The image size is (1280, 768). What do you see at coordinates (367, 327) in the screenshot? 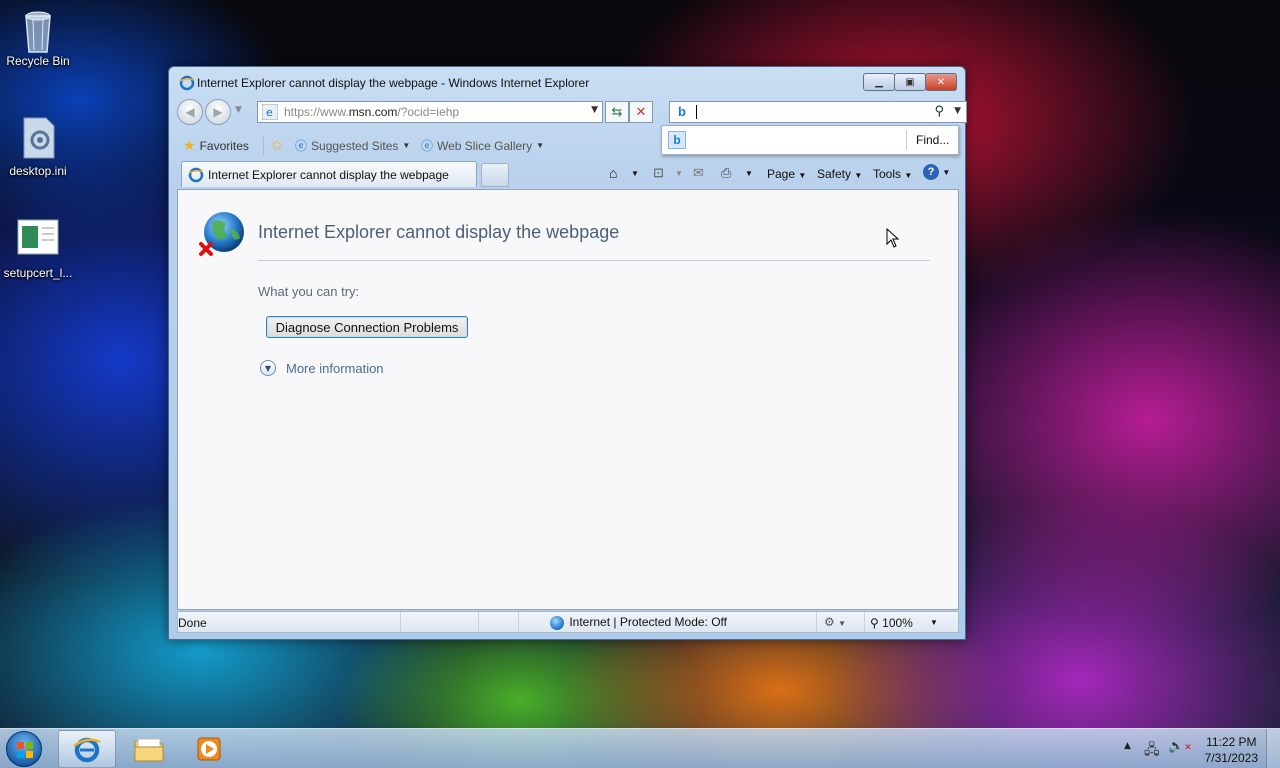
I see `diagnose-connection-button: Diagnose Connection Problems` at bounding box center [367, 327].